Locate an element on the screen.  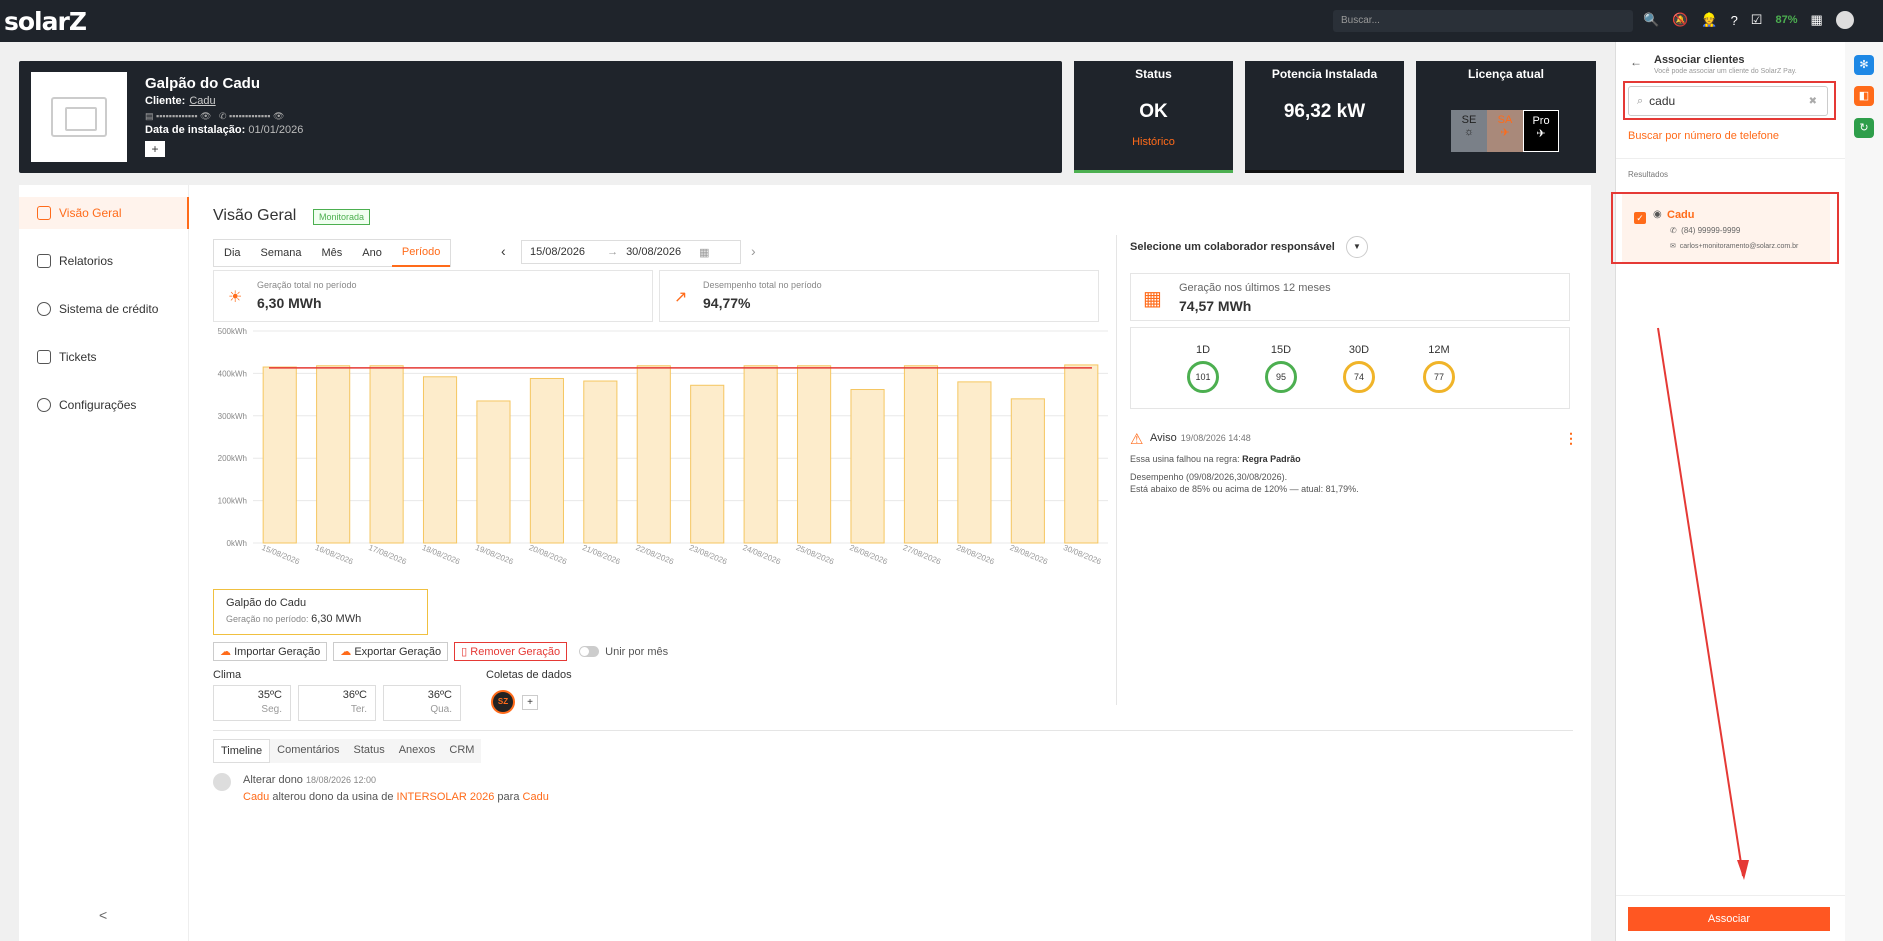
performance-ring: 15D 95 is located at coordinates (1281, 368).